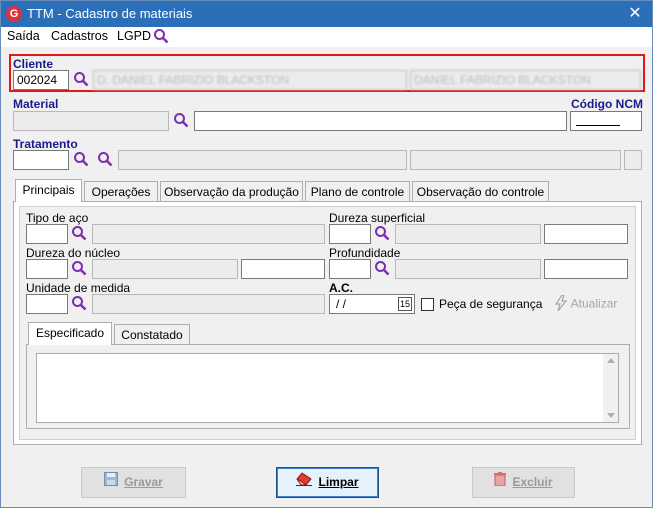 This screenshot has width=653, height=508. What do you see at coordinates (208, 304) in the screenshot?
I see `unidade-medida-description` at bounding box center [208, 304].